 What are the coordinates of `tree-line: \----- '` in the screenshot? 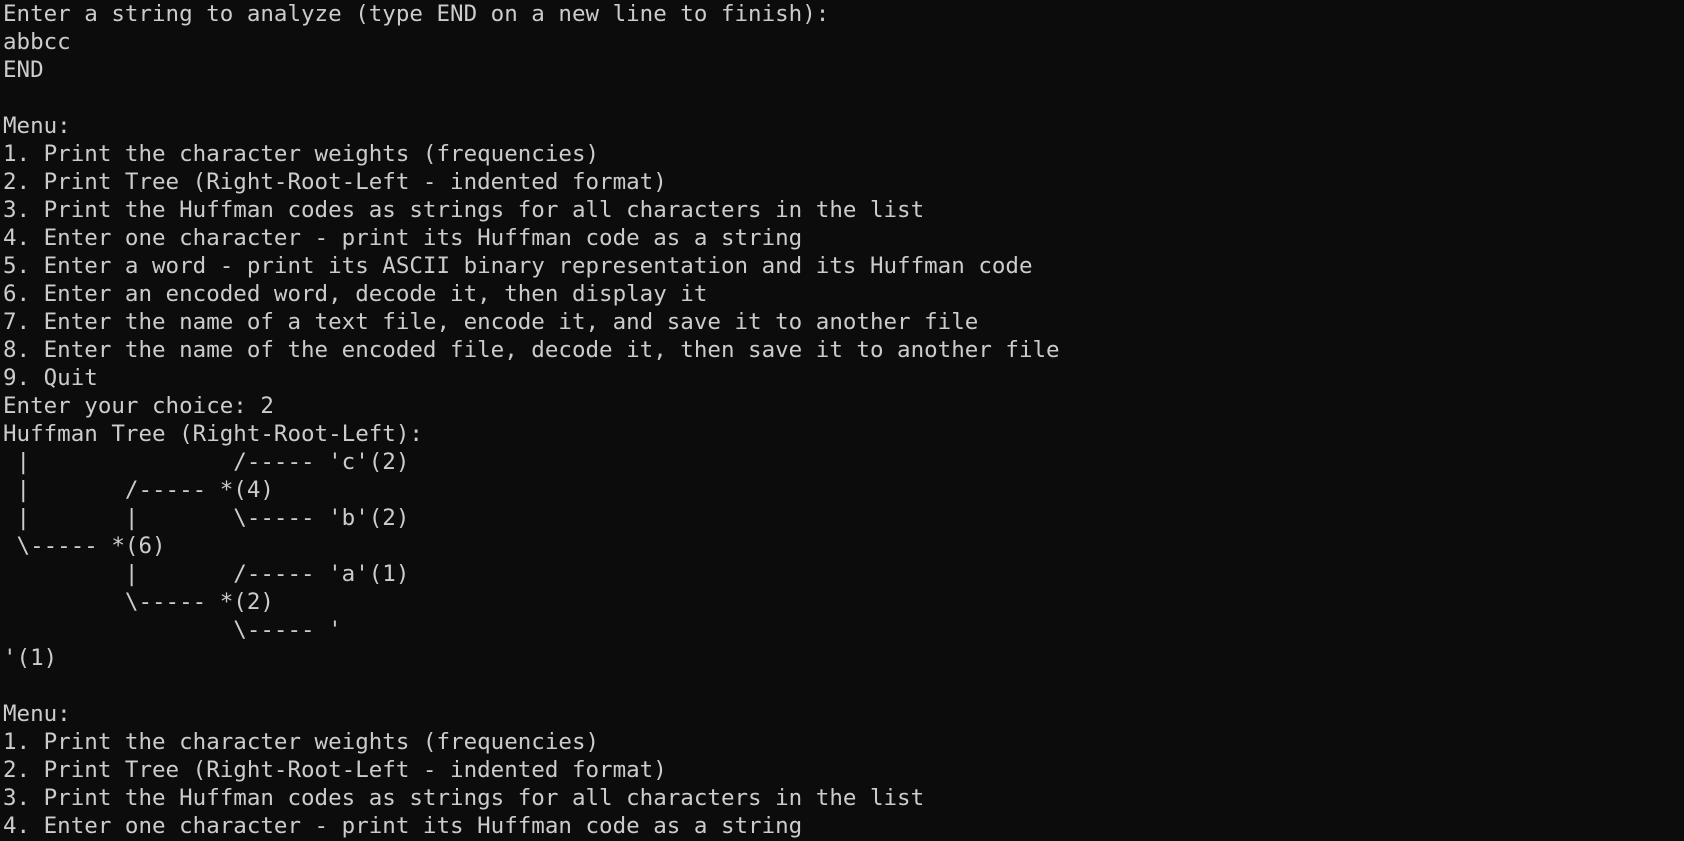 It's located at (172, 630).